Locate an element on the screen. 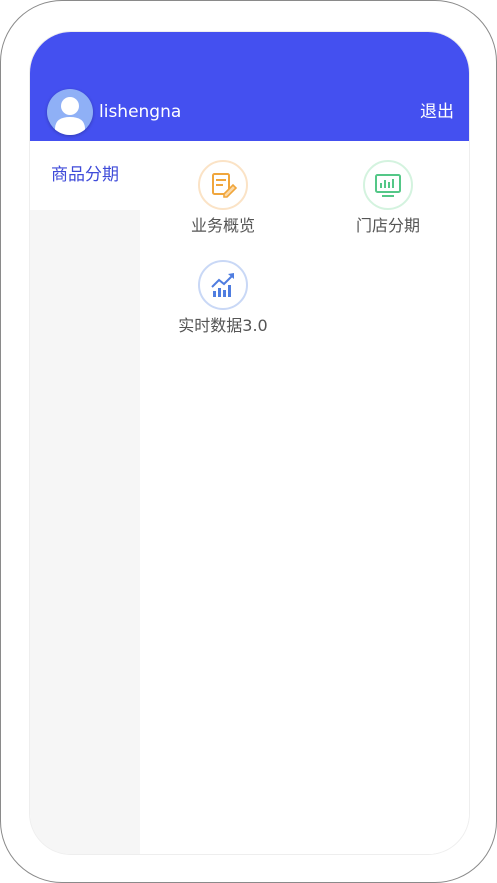 This screenshot has height=883, width=497. sidebar-item-installment: 商品分期 is located at coordinates (85, 175).